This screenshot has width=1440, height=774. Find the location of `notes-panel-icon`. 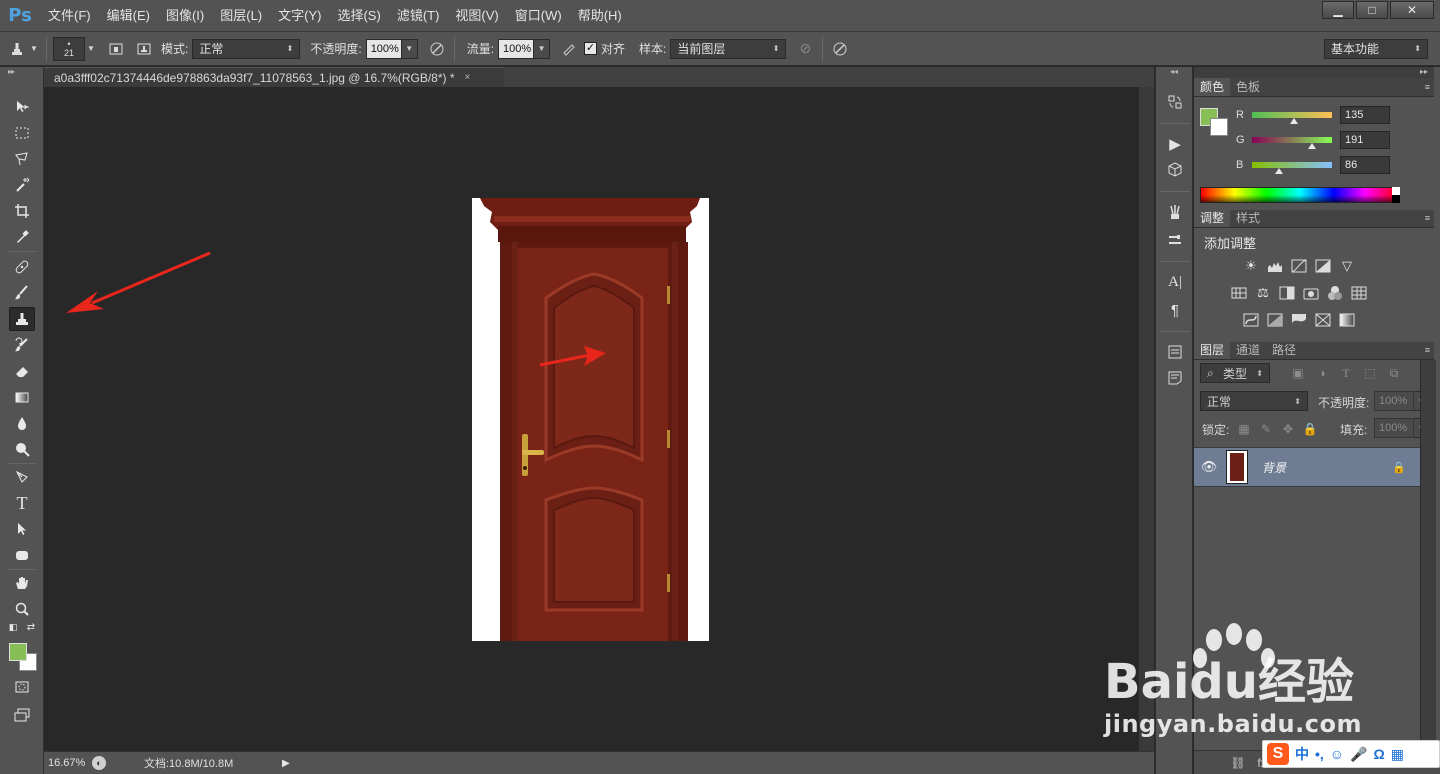

notes-panel-icon is located at coordinates (1175, 378).